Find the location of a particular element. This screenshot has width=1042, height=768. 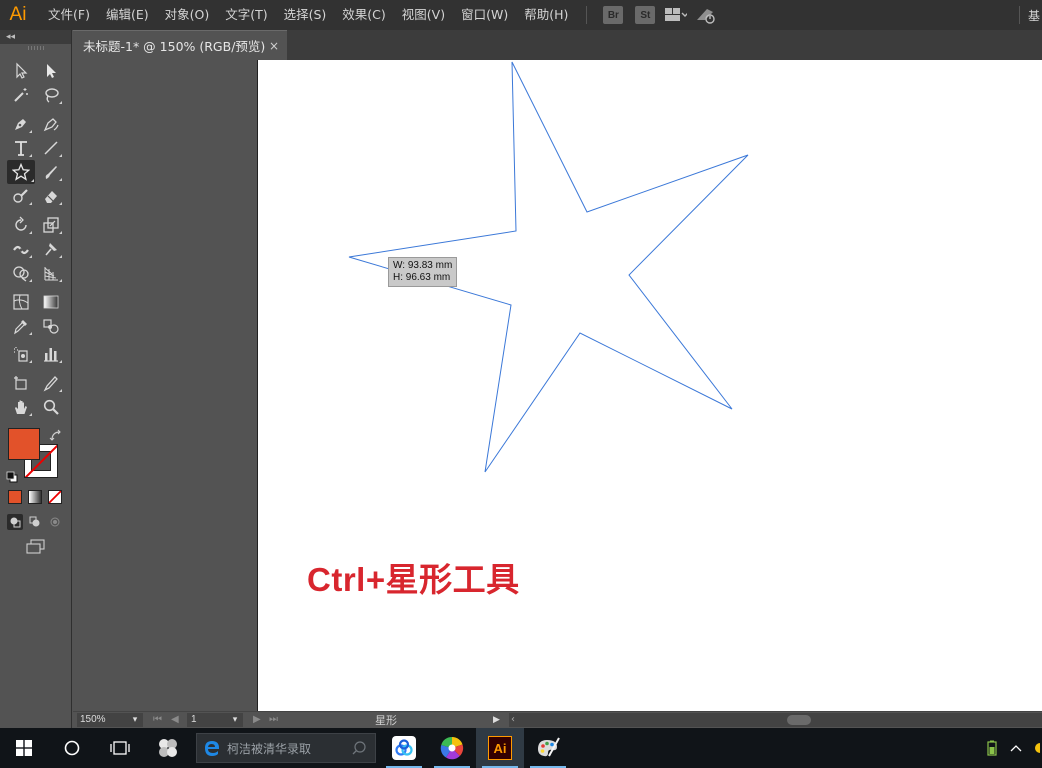

shaper-tool-icon is located at coordinates (21, 196).